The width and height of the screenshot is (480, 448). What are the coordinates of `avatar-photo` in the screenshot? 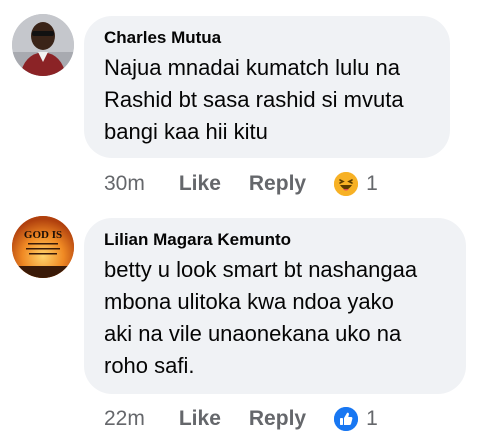 It's located at (43, 45).